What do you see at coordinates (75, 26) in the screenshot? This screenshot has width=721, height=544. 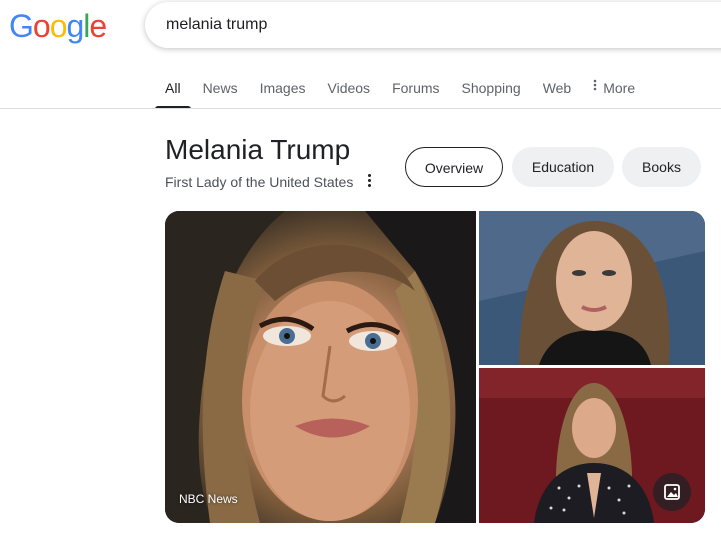 I see `logo-letter: g` at bounding box center [75, 26].